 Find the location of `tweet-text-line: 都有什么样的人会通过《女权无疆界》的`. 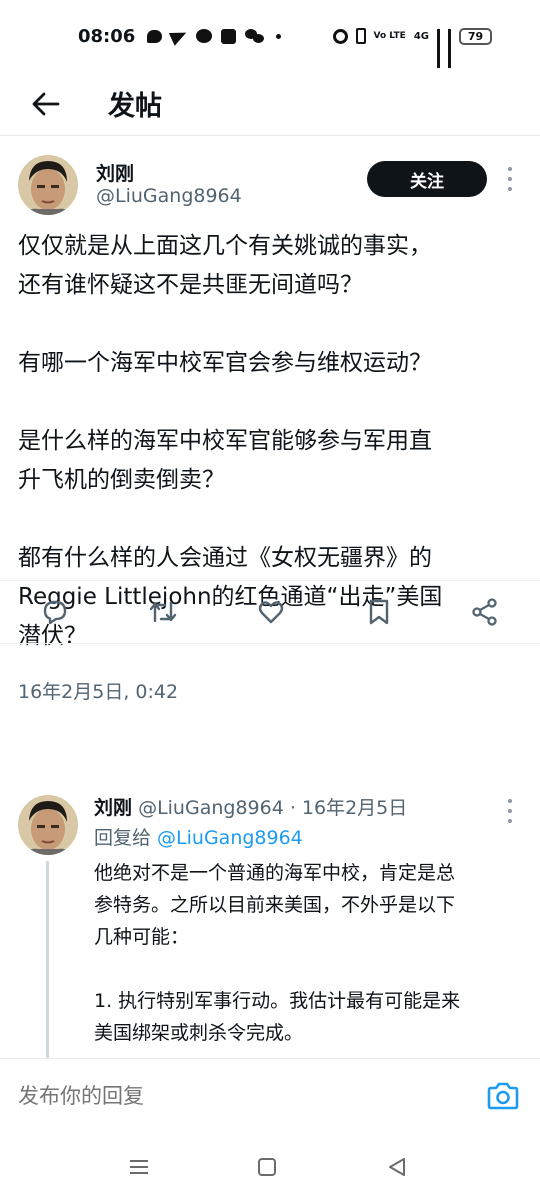

tweet-text-line: 都有什么样的人会通过《女权无疆界》的 is located at coordinates (225, 558).